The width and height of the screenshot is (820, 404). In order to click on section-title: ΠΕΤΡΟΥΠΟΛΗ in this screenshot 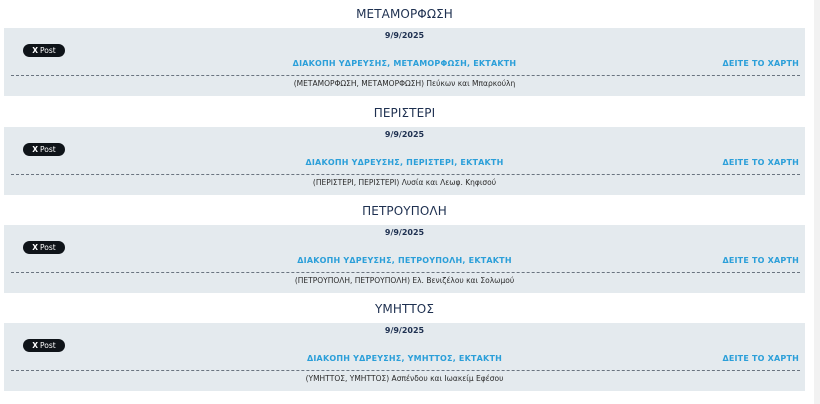, I will do `click(404, 211)`.